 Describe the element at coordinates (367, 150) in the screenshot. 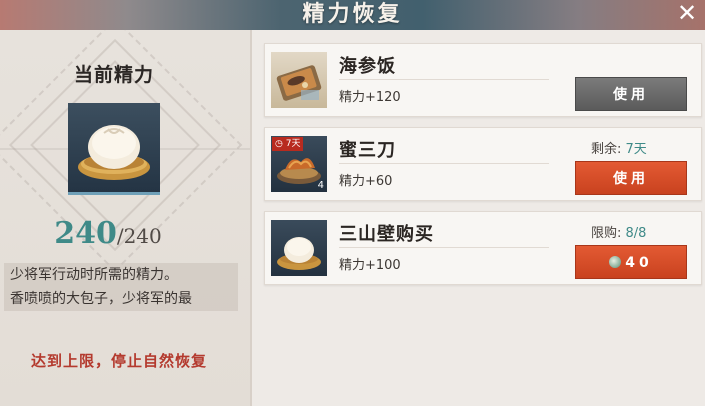

I see `item-name: 蜜三刀` at that location.